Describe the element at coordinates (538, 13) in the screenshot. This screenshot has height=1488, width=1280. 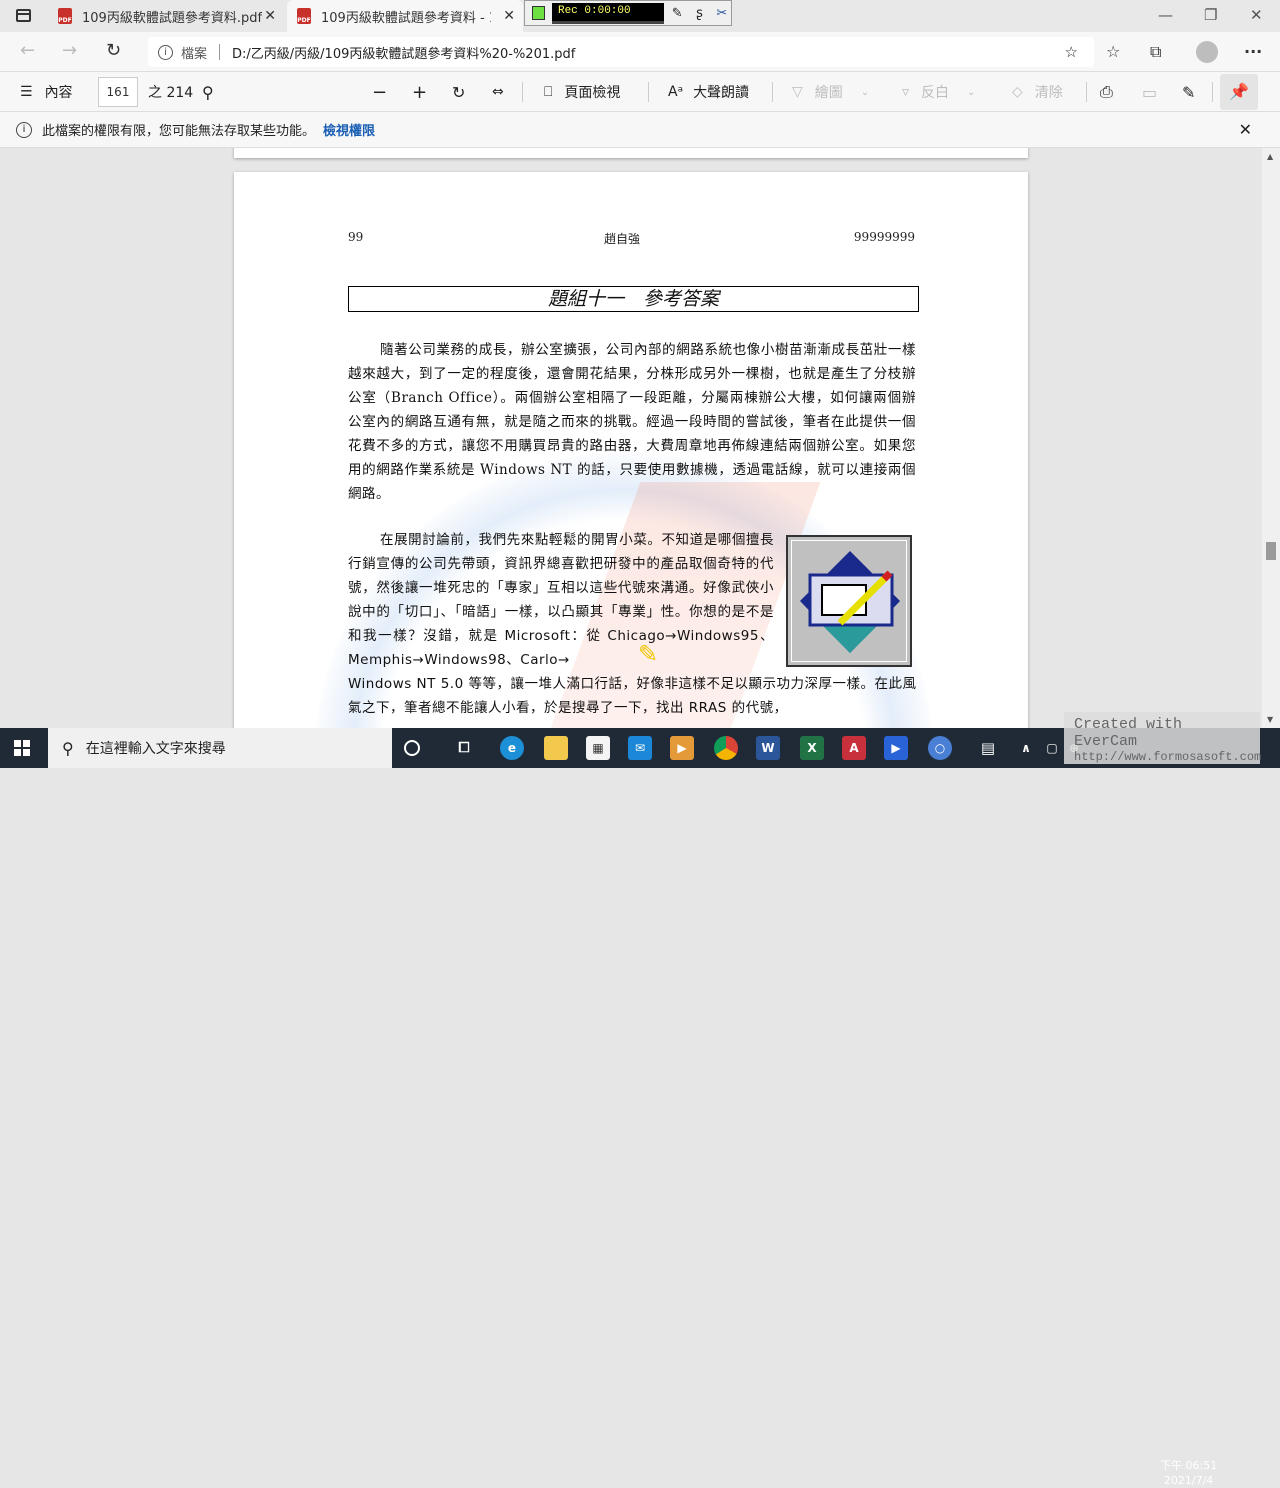
I see `record-button` at that location.